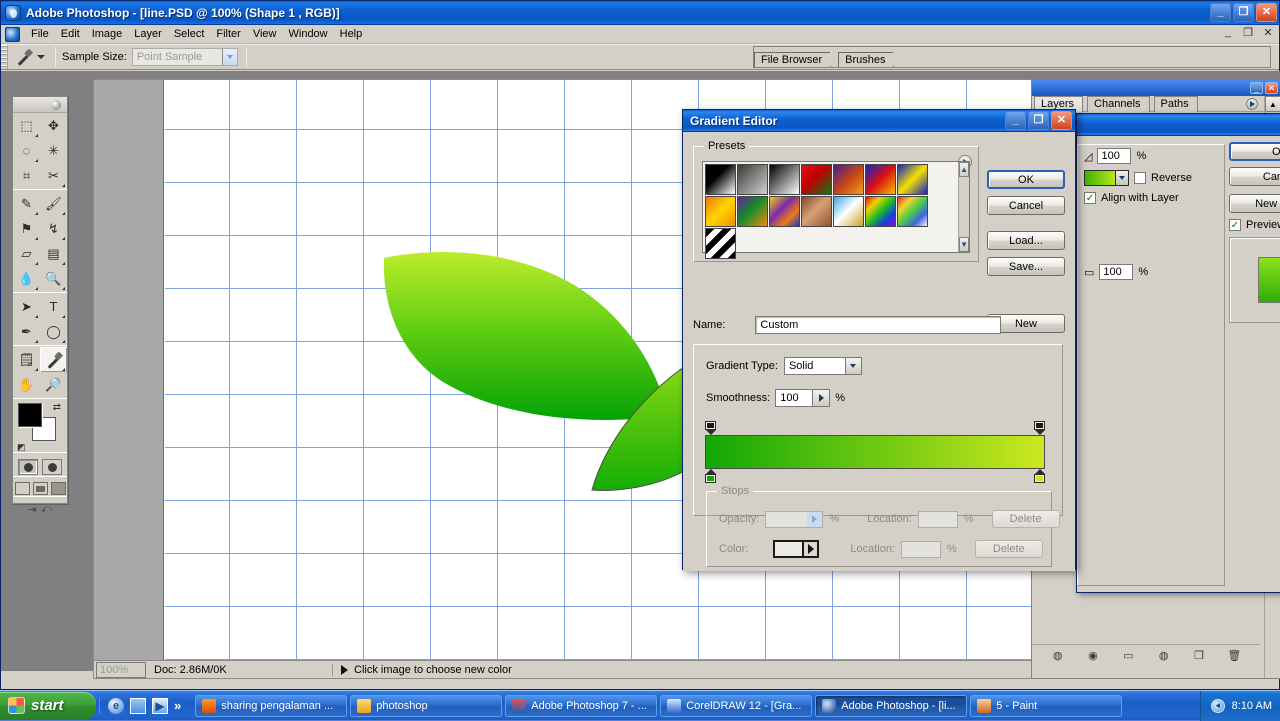  Describe the element at coordinates (1266, 12) in the screenshot. I see `close-button: ✕` at that location.